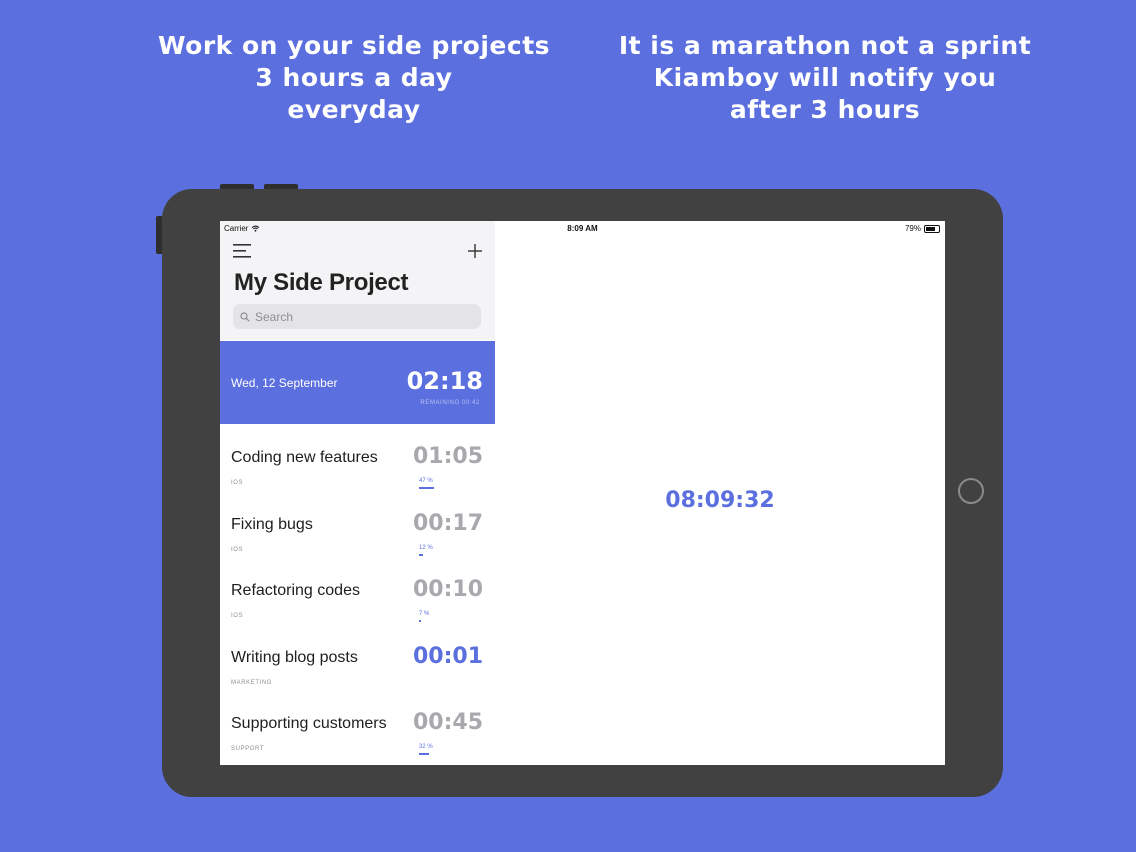 The height and width of the screenshot is (852, 1136). What do you see at coordinates (354, 109) in the screenshot?
I see `headline-left-line: everyday` at bounding box center [354, 109].